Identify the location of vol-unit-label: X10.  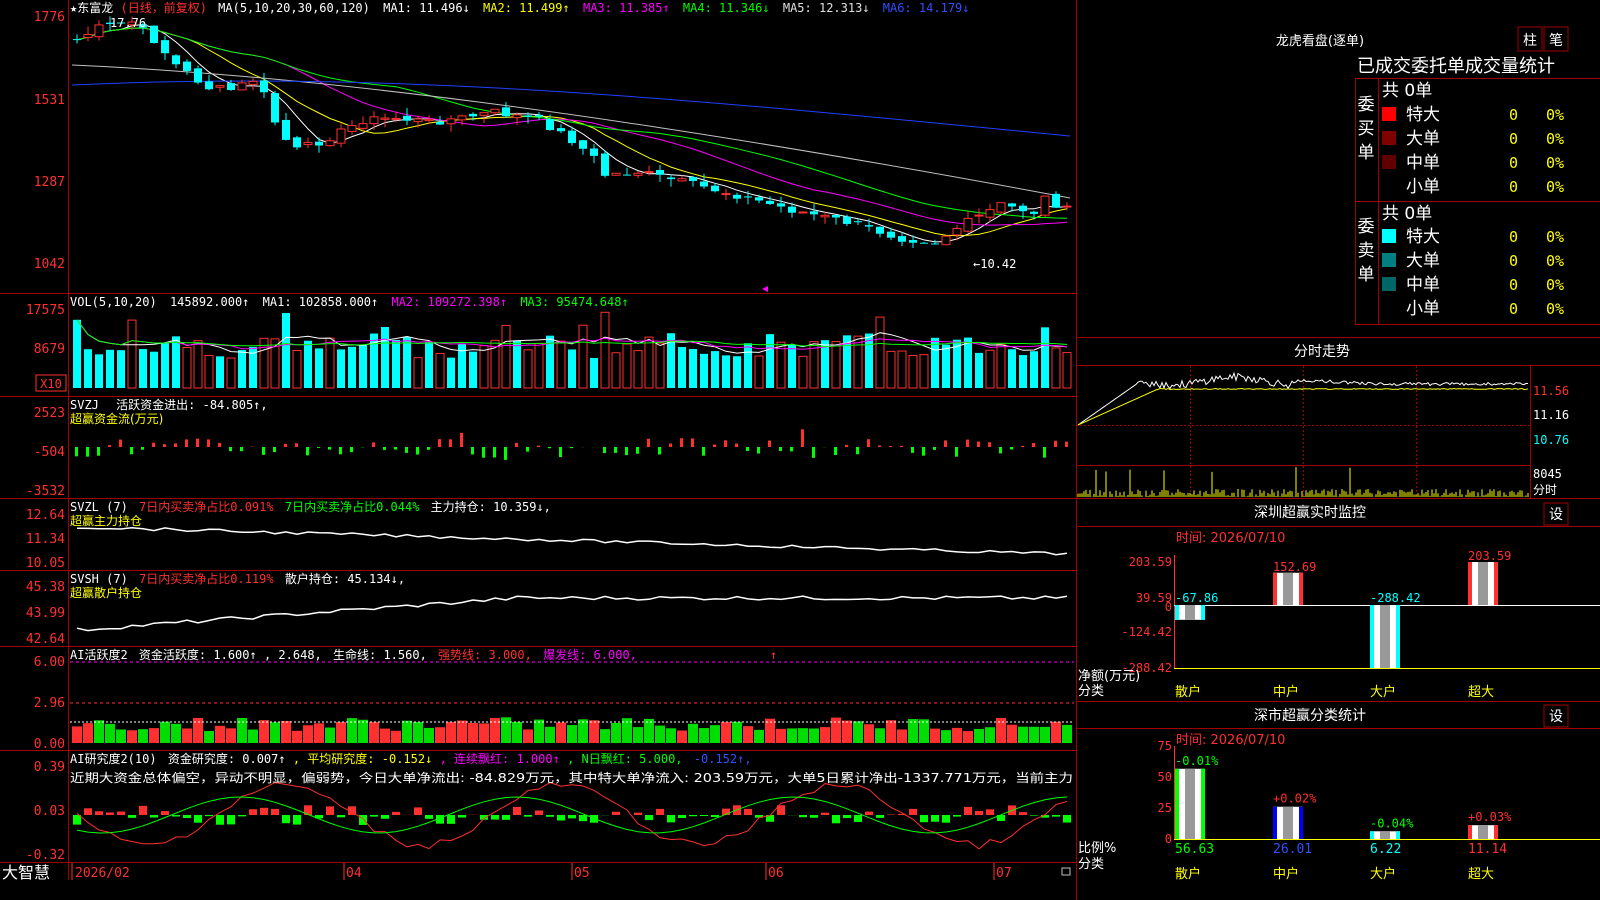
(51, 384).